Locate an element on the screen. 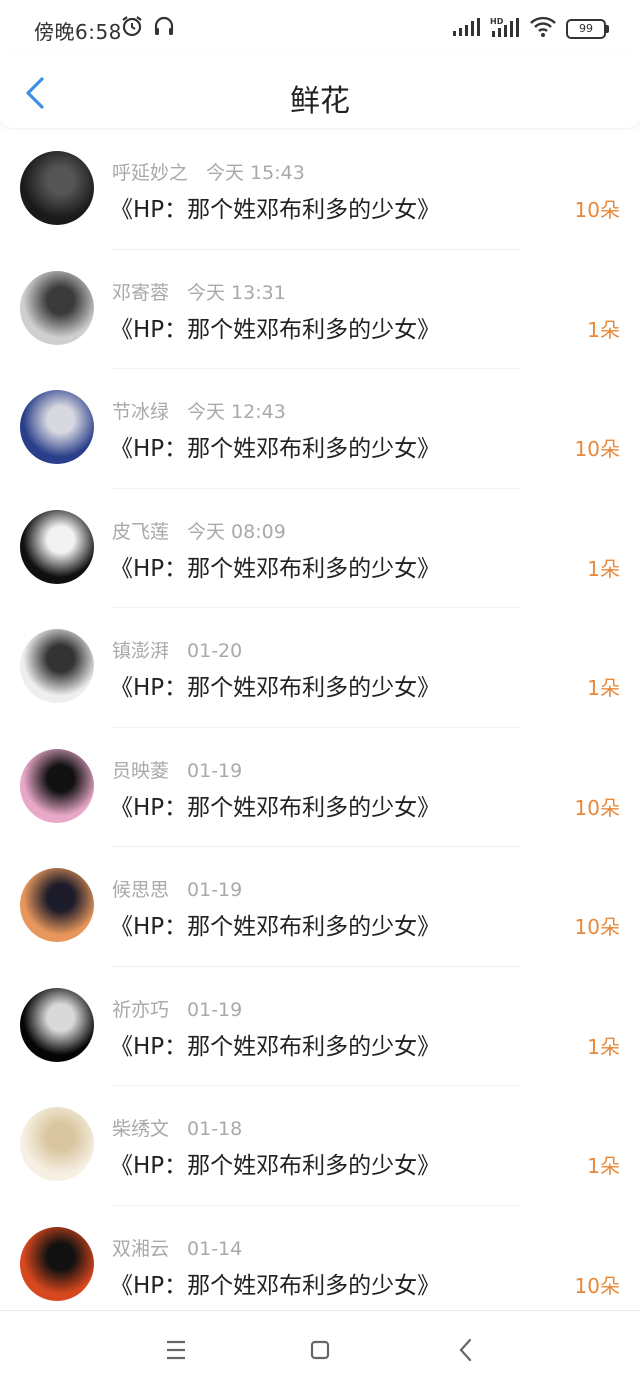 This screenshot has width=640, height=1388. user-name: 节冰绿 is located at coordinates (141, 412).